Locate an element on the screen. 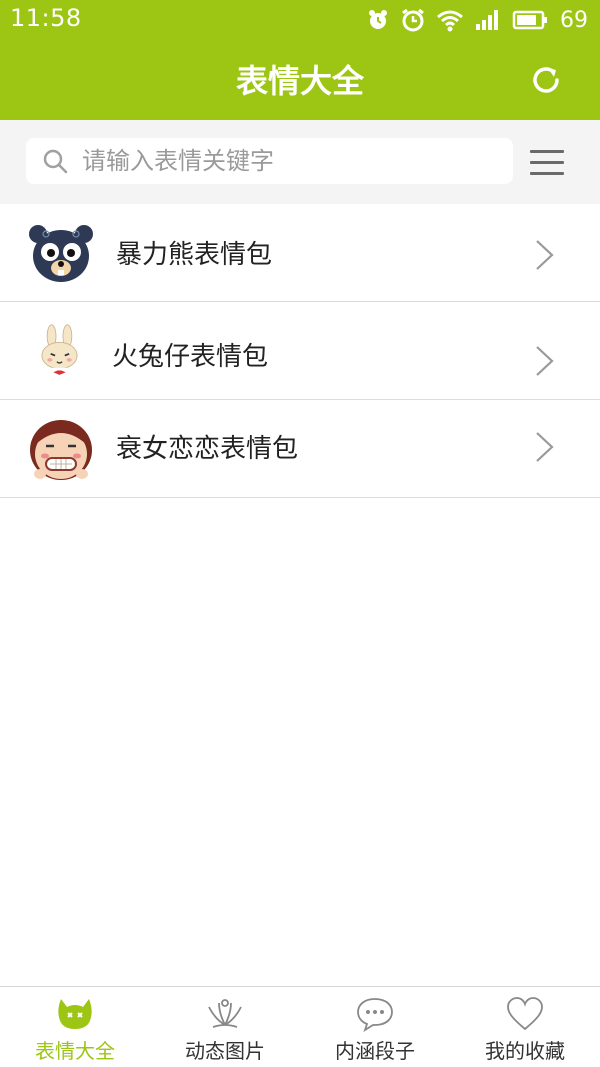 The height and width of the screenshot is (1067, 600). nav-tab-label: 我的收藏 is located at coordinates (525, 1051).